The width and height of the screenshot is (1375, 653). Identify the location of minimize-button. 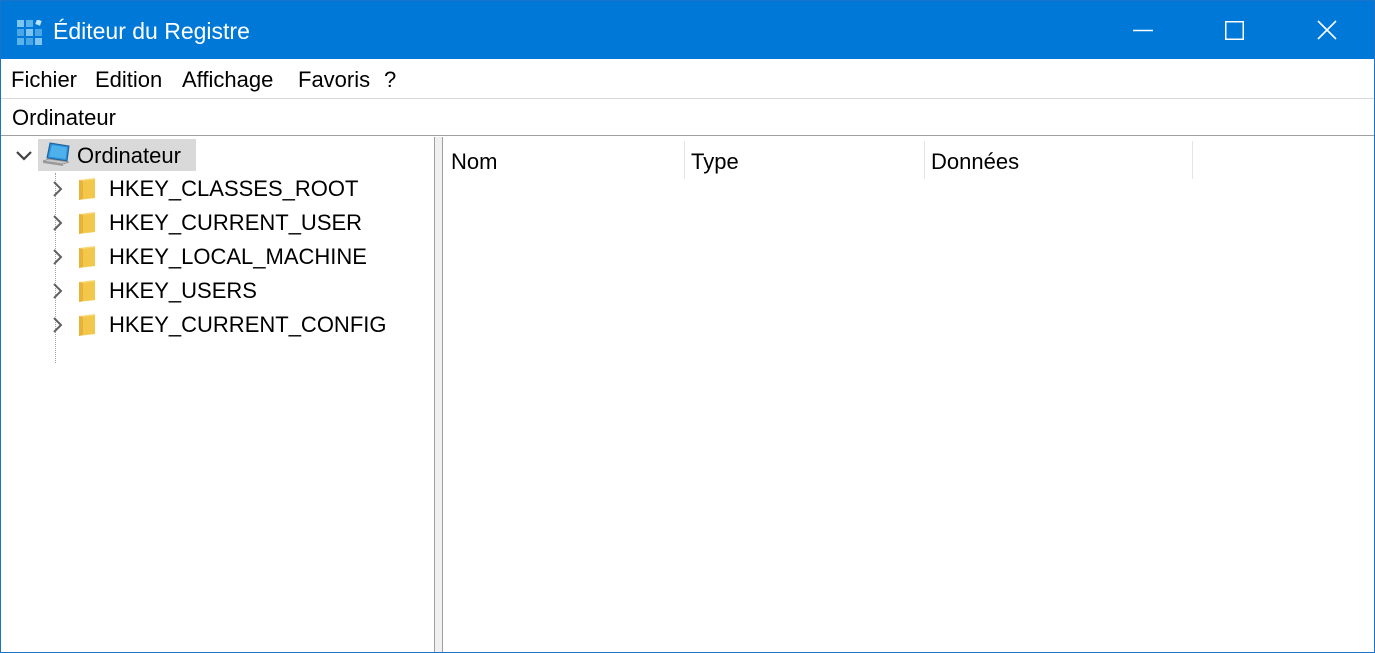
(1143, 30).